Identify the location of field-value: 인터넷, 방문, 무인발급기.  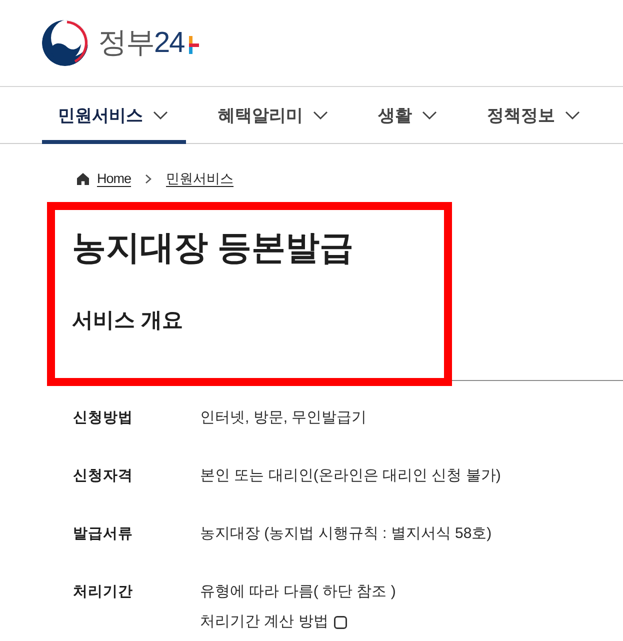
(283, 418).